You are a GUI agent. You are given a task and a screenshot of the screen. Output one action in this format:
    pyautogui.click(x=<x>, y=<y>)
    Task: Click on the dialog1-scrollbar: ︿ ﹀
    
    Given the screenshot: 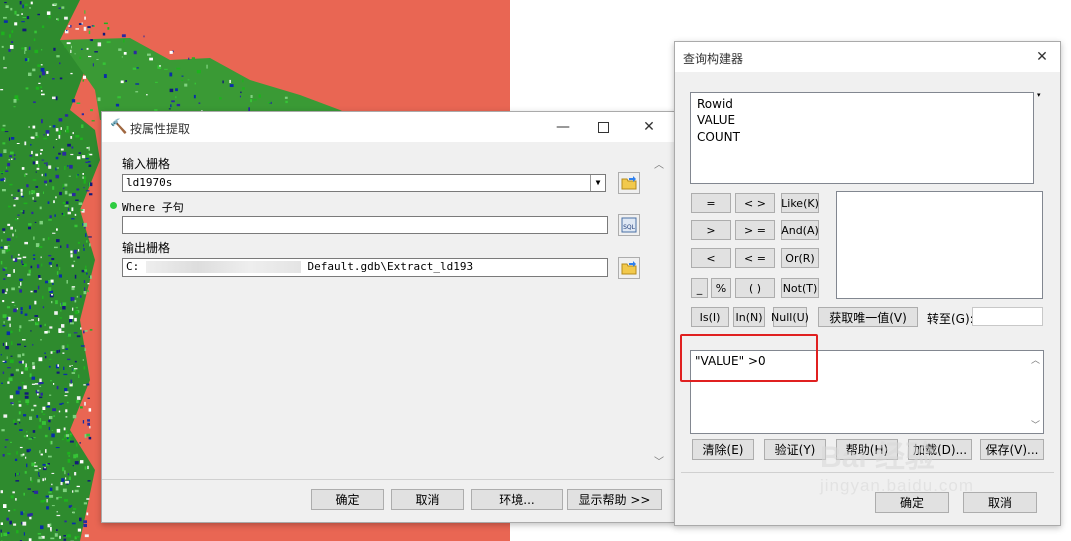 What is the action you would take?
    pyautogui.click(x=659, y=311)
    